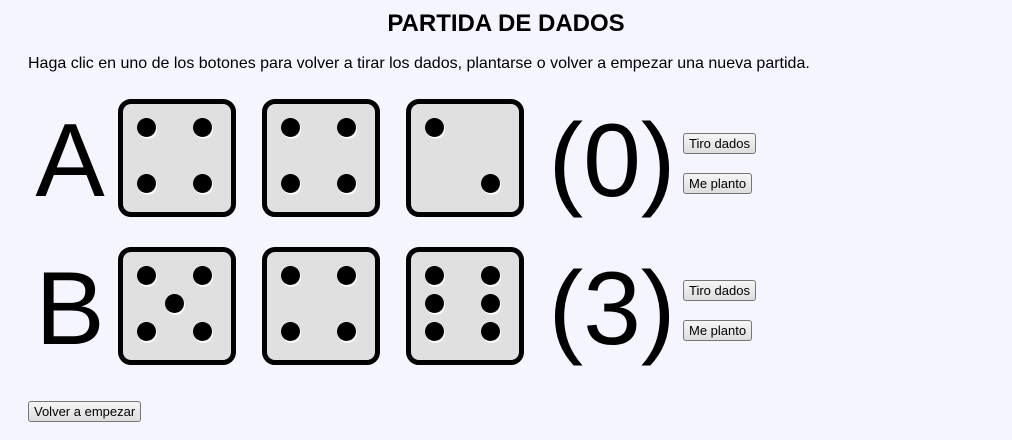  Describe the element at coordinates (85, 411) in the screenshot. I see `restart-button: Volver a empezar` at that location.